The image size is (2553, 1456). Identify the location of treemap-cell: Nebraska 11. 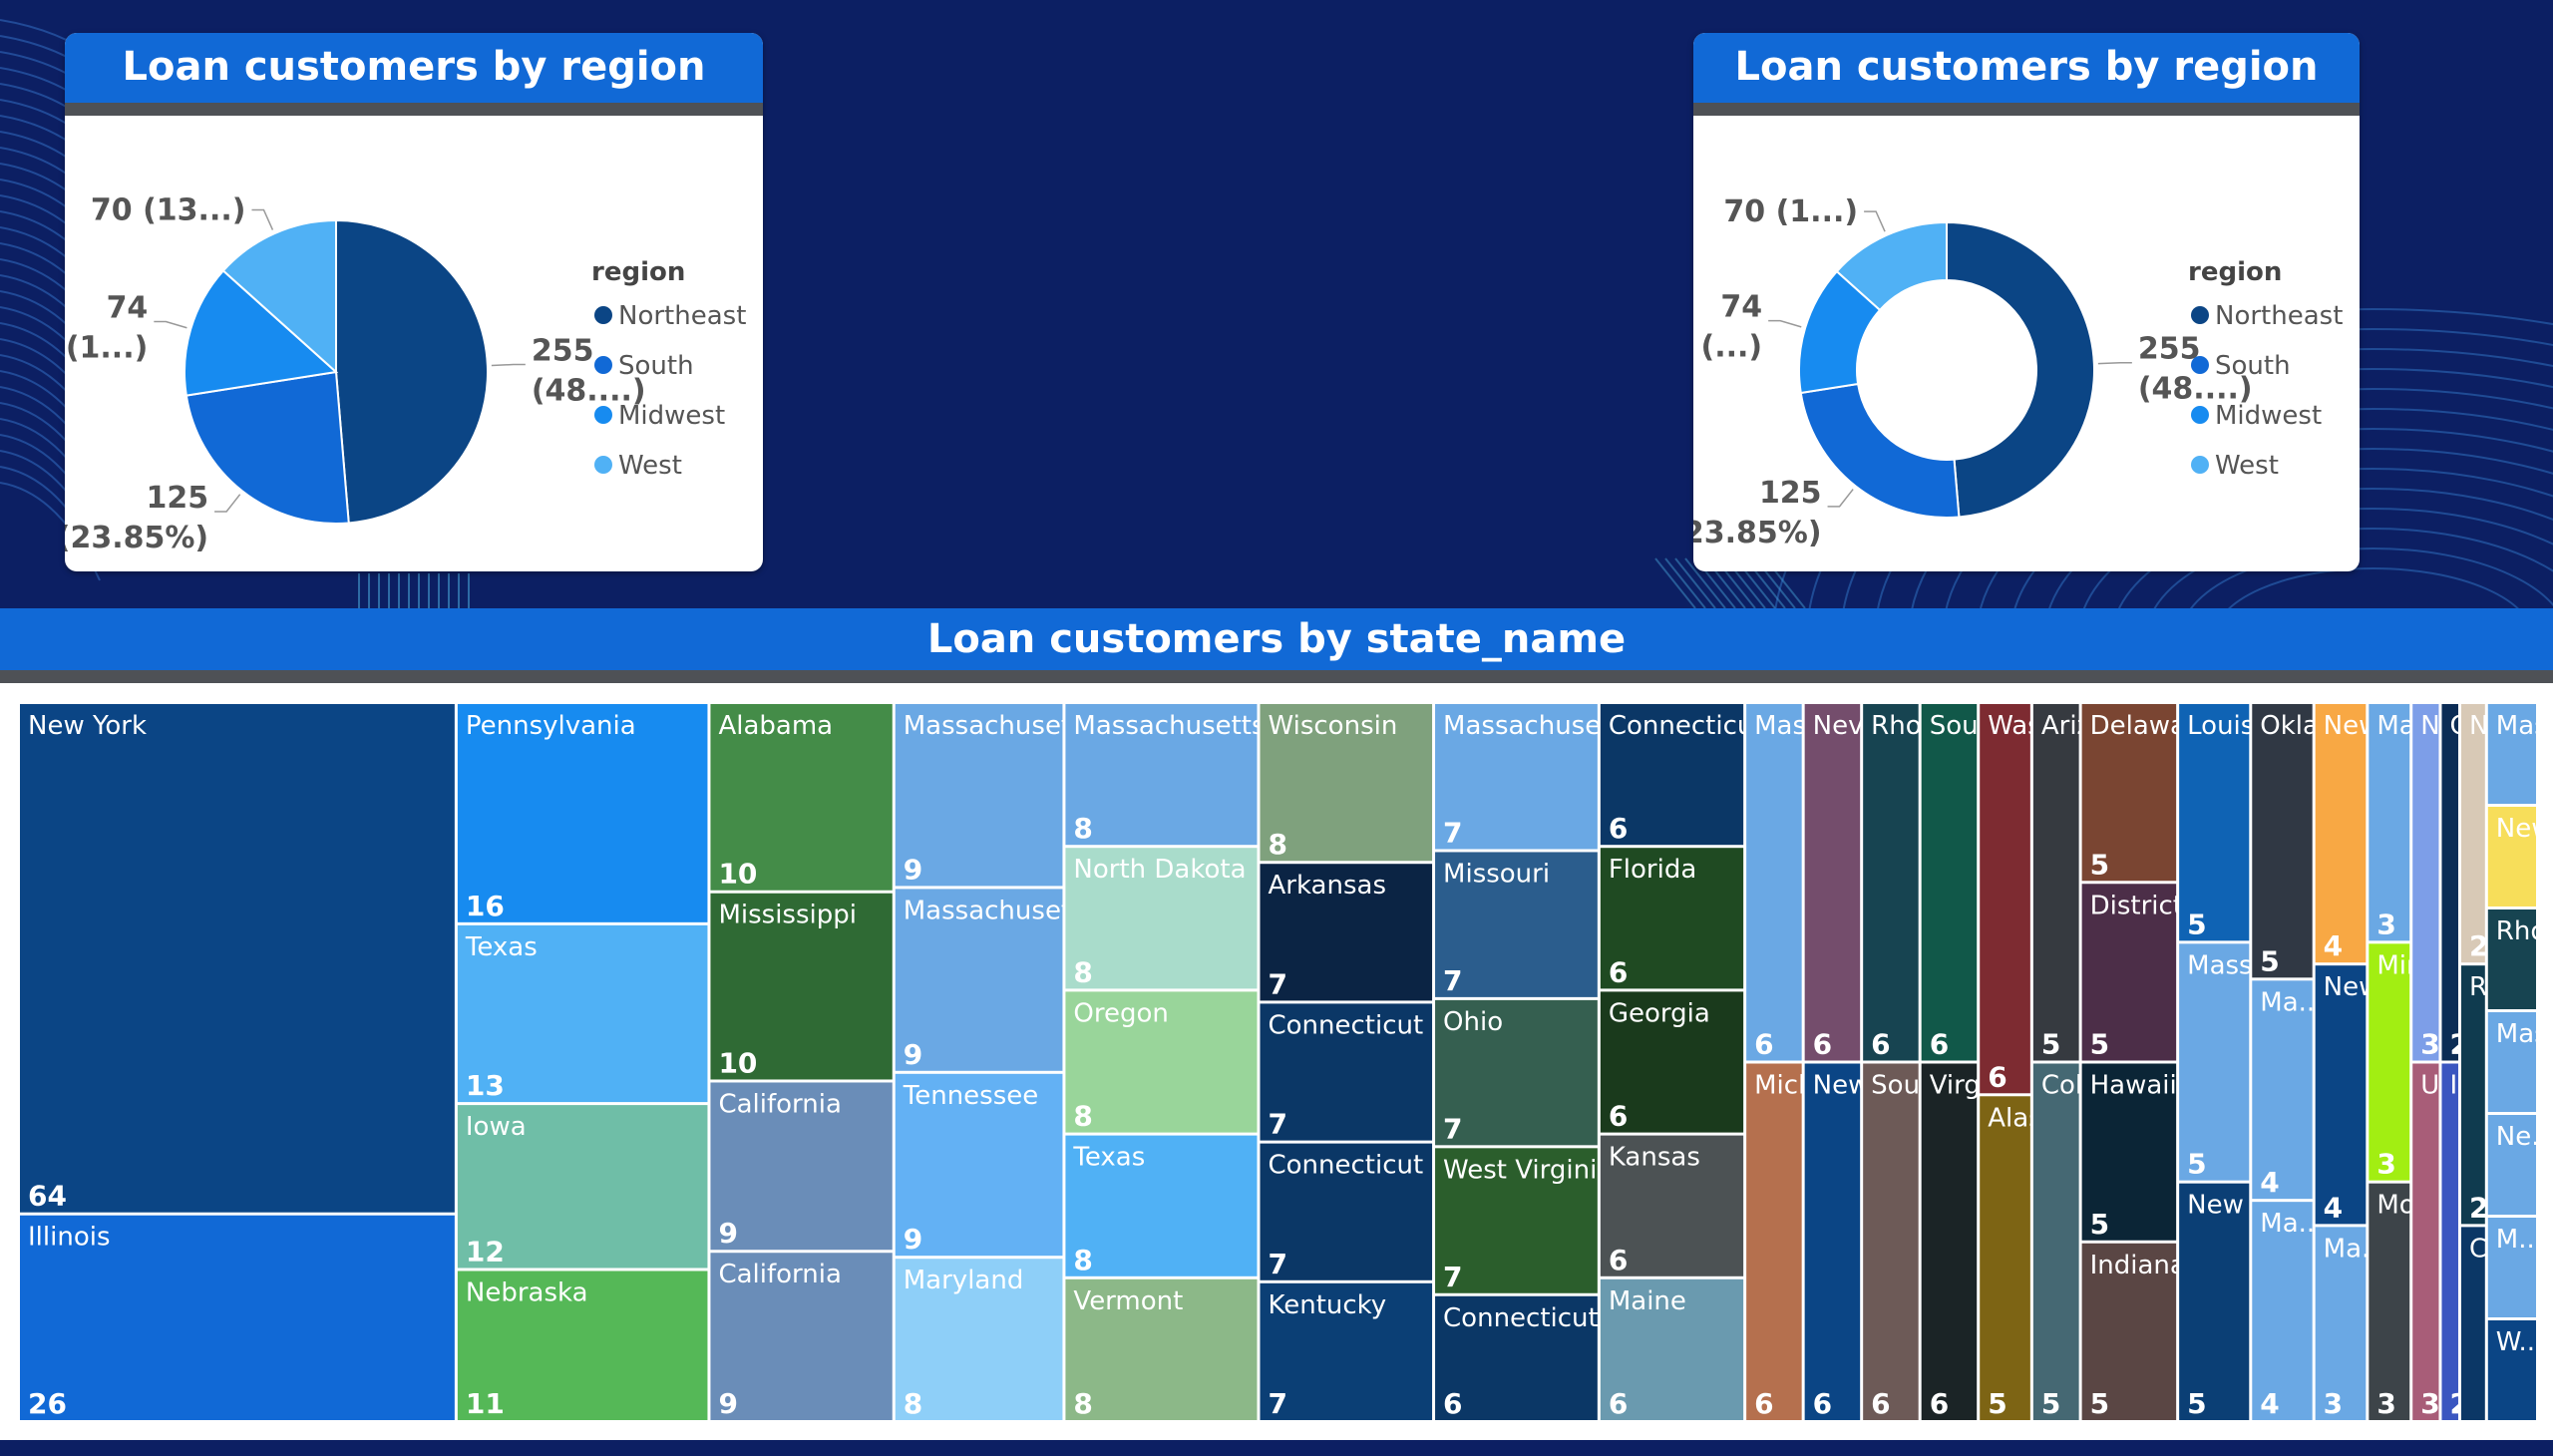
(583, 1345).